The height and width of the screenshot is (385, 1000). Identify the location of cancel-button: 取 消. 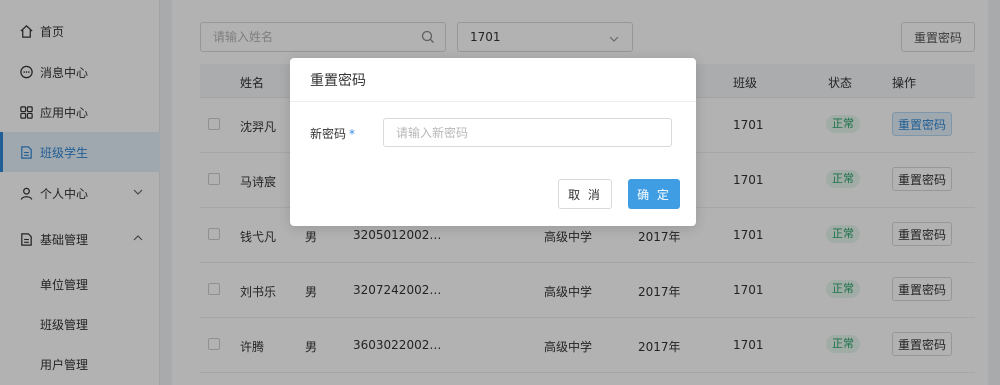
(585, 194).